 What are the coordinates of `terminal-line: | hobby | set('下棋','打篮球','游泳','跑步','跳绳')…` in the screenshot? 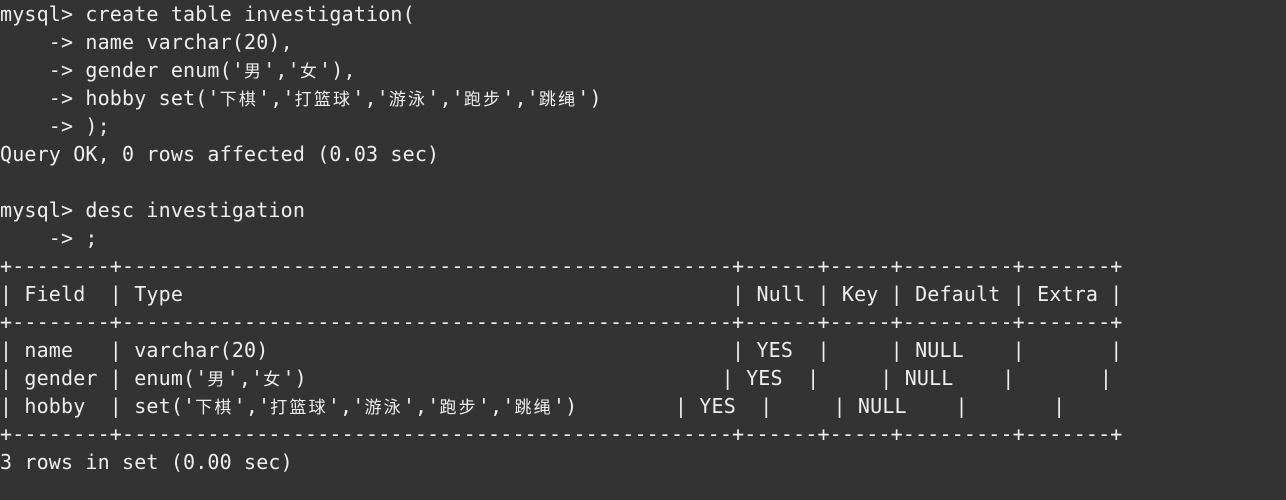 It's located at (533, 406).